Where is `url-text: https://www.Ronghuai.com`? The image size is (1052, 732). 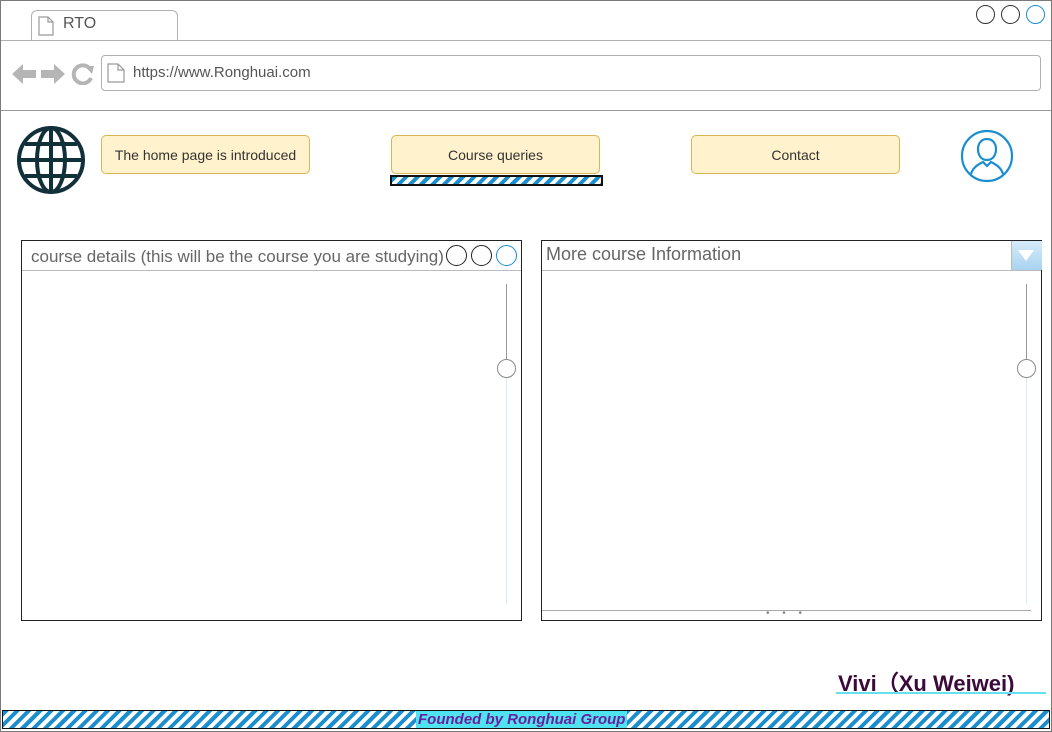 url-text: https://www.Ronghuai.com is located at coordinates (222, 72).